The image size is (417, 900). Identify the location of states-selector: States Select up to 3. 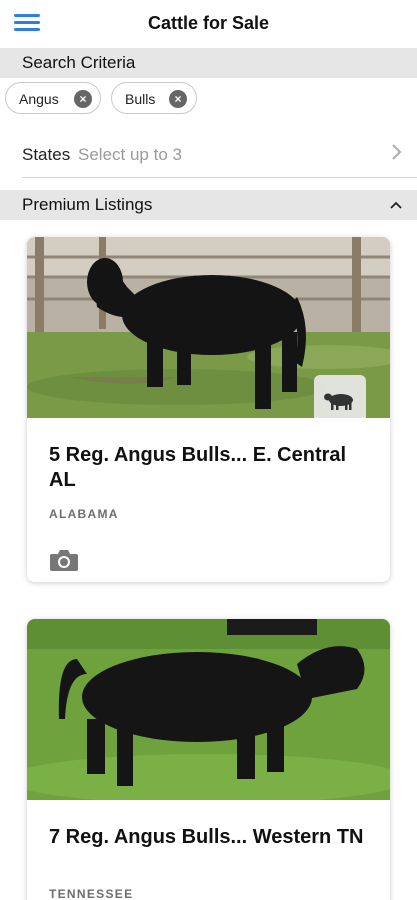
(208, 155).